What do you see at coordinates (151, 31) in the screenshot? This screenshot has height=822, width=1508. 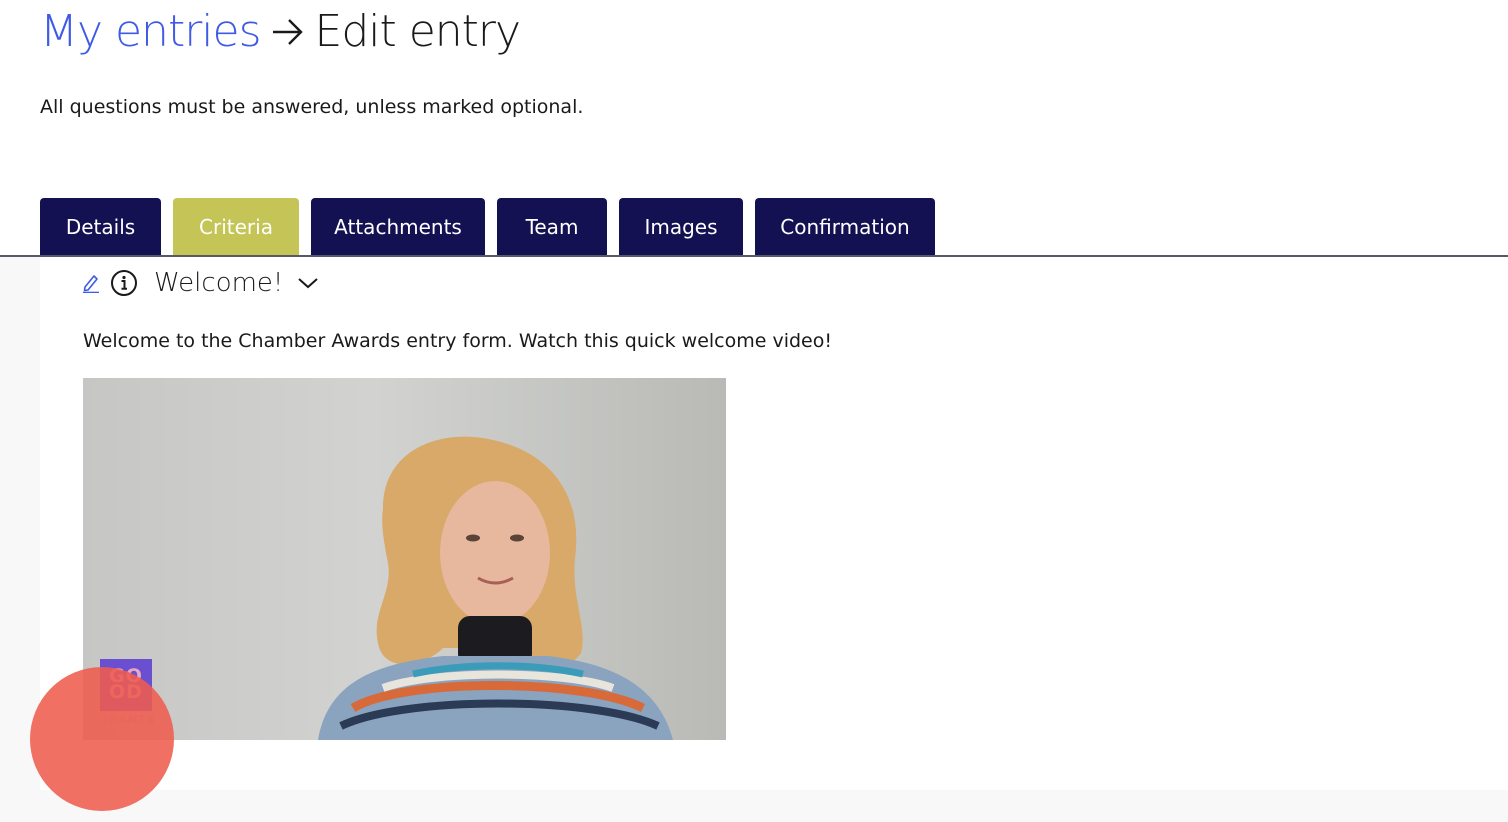 I see `my-entries-link: My entries` at bounding box center [151, 31].